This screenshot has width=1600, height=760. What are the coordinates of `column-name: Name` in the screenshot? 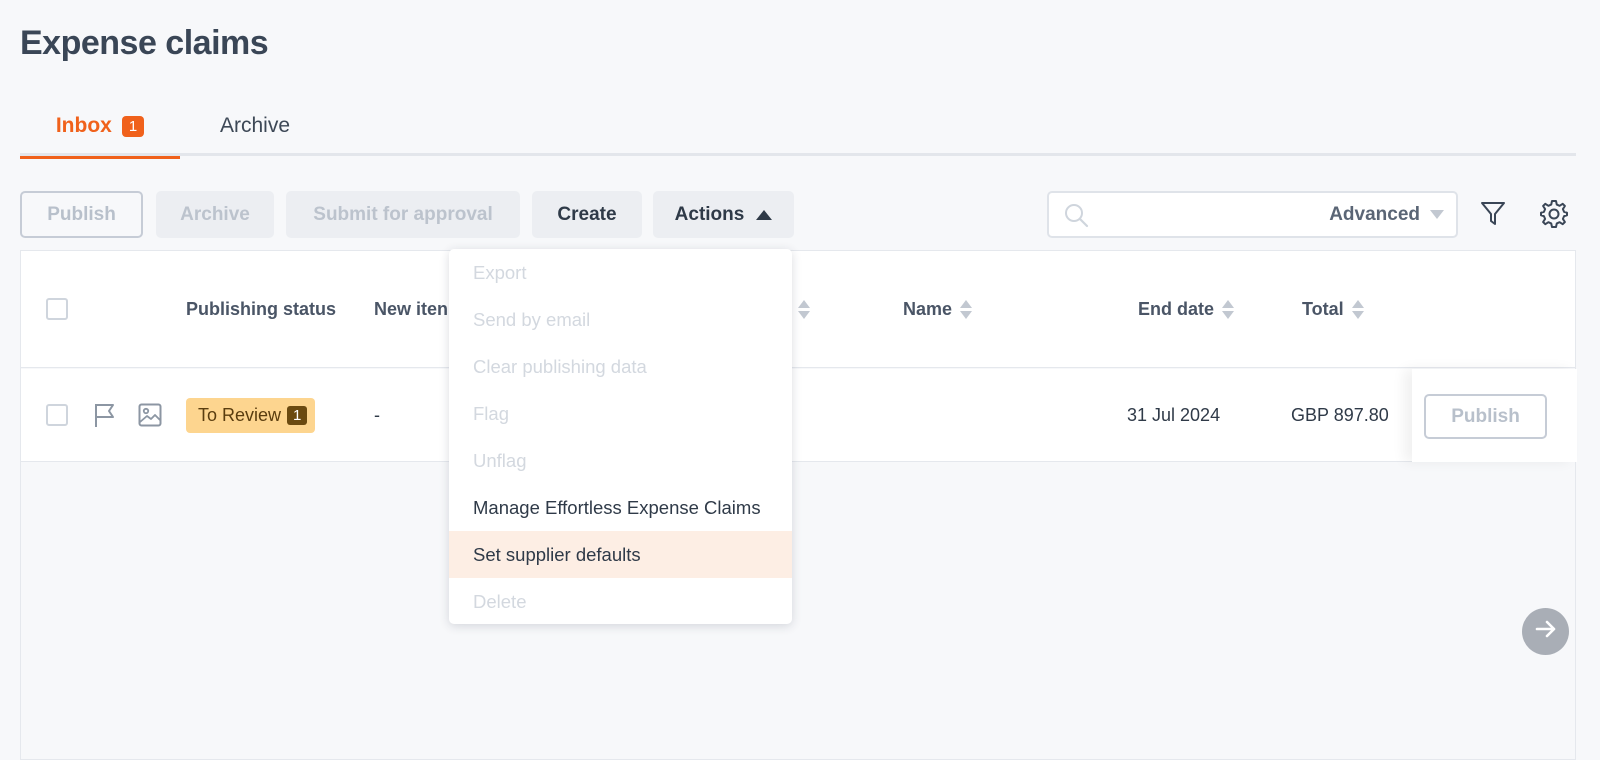 It's located at (938, 309).